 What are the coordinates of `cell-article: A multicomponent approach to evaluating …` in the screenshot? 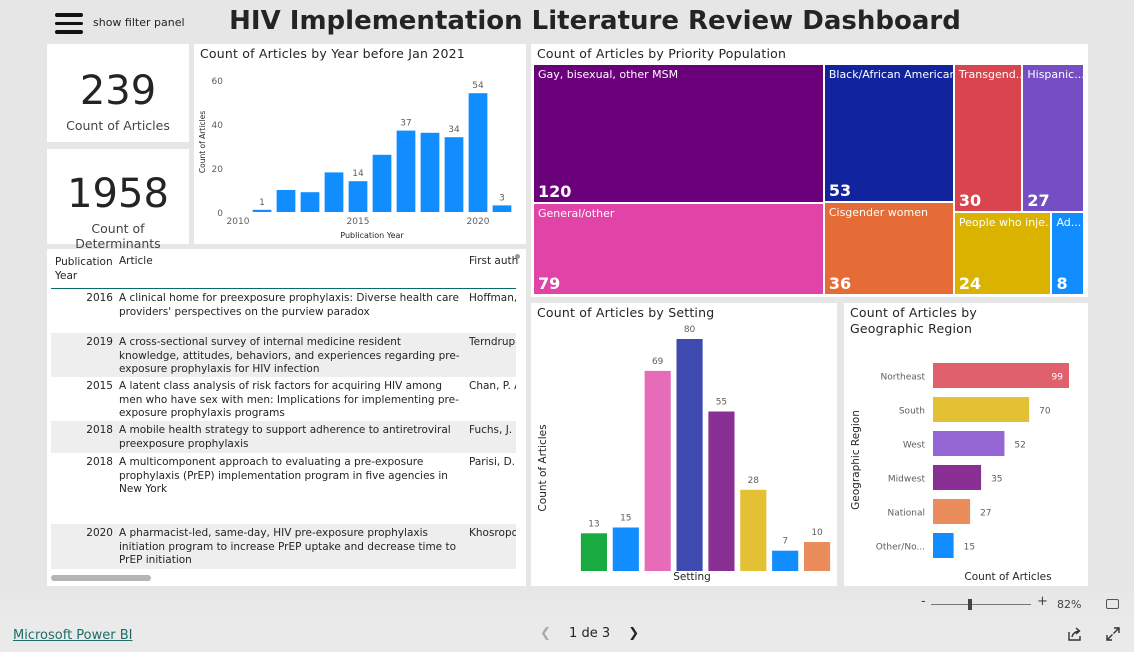 It's located at (283, 475).